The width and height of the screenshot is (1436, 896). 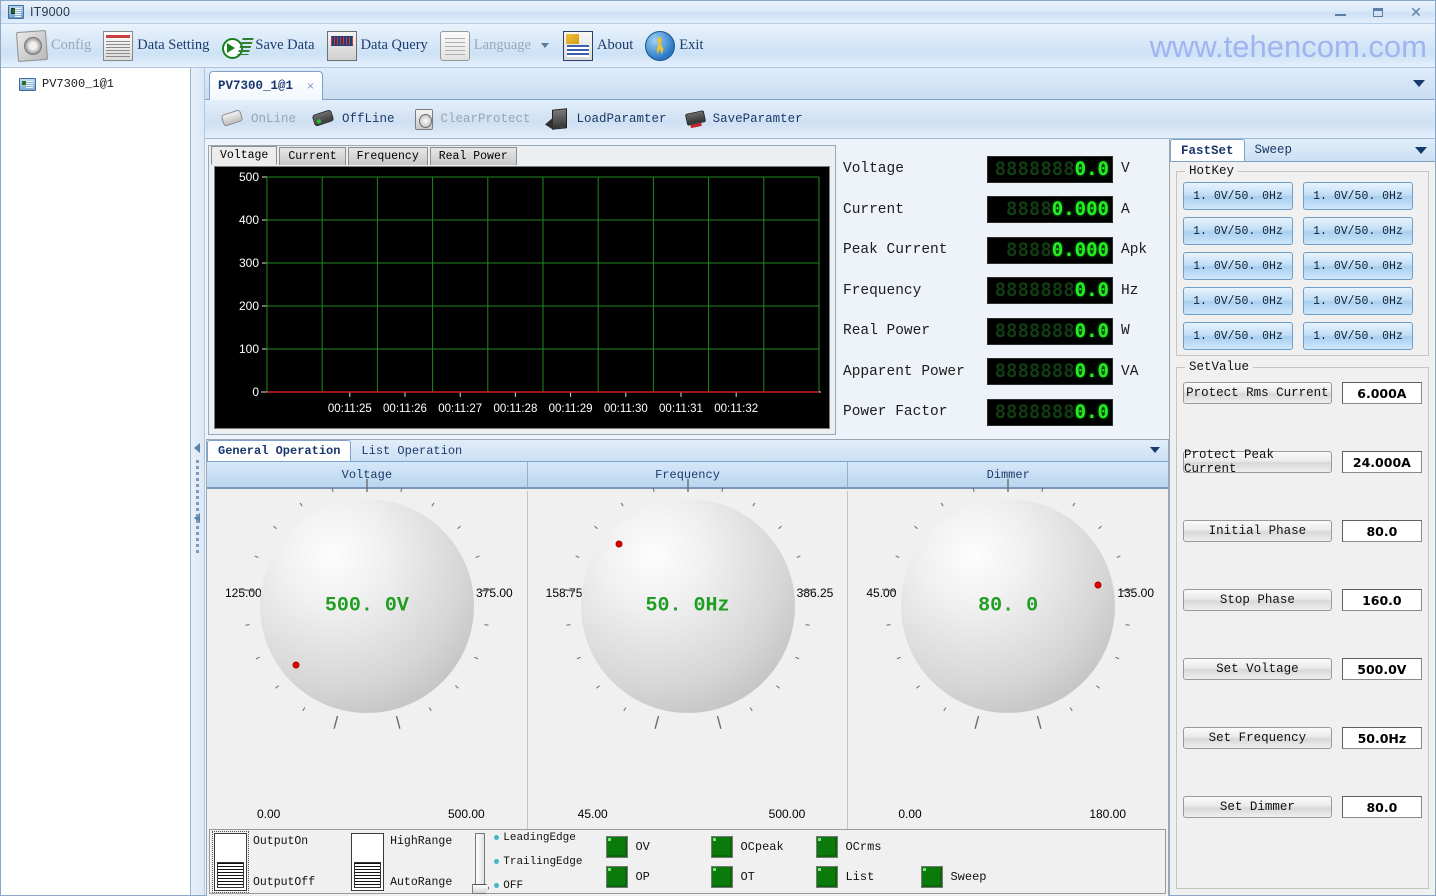 I want to click on toolbar-item-data-setting: Data Setting, so click(x=156, y=46).